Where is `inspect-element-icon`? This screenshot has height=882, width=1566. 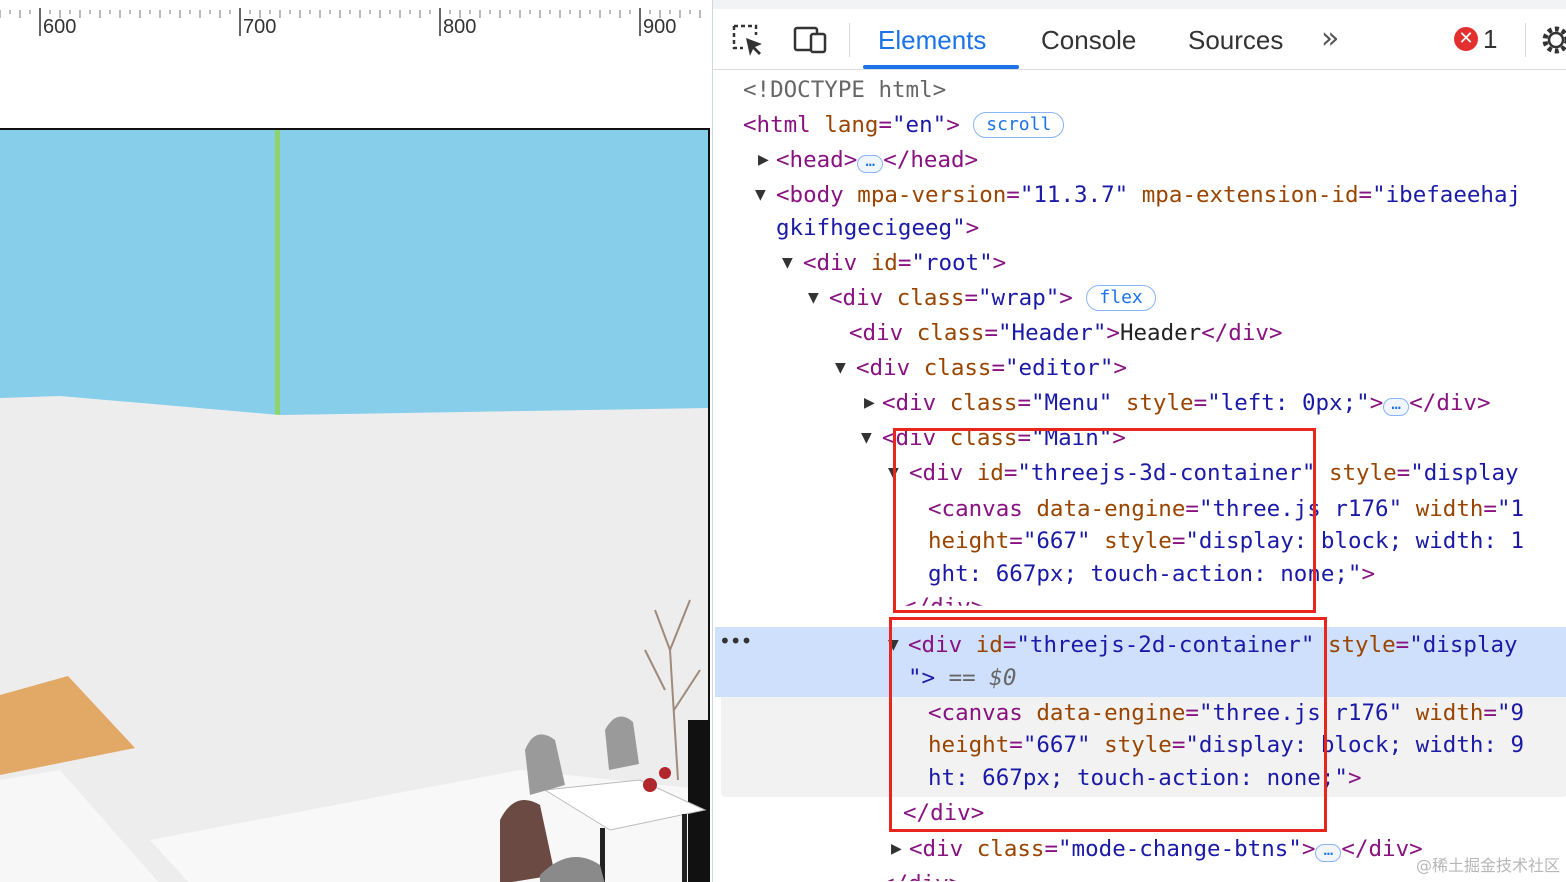
inspect-element-icon is located at coordinates (748, 40).